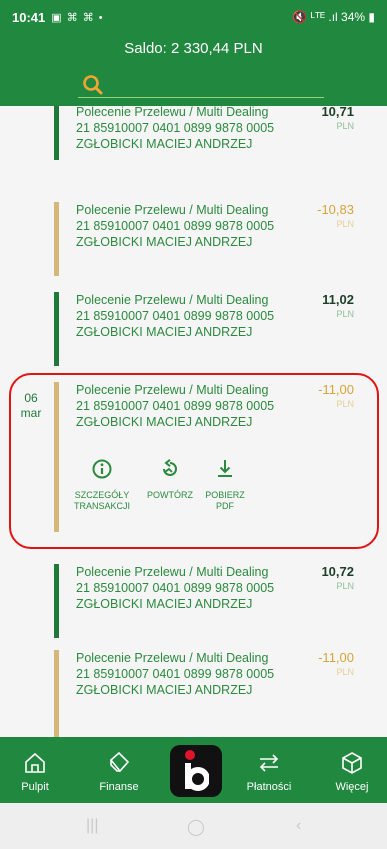 The height and width of the screenshot is (849, 387). What do you see at coordinates (333, 17) in the screenshot?
I see `status-right-icons: 🔇 ᴸᵀᴱ .ıl 34% ▮` at bounding box center [333, 17].